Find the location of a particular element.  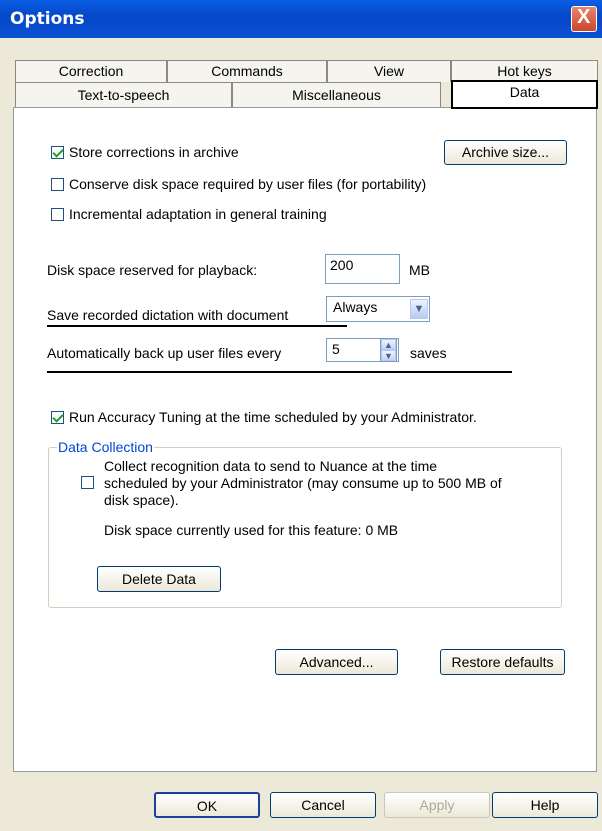

close-icon: X is located at coordinates (584, 17).